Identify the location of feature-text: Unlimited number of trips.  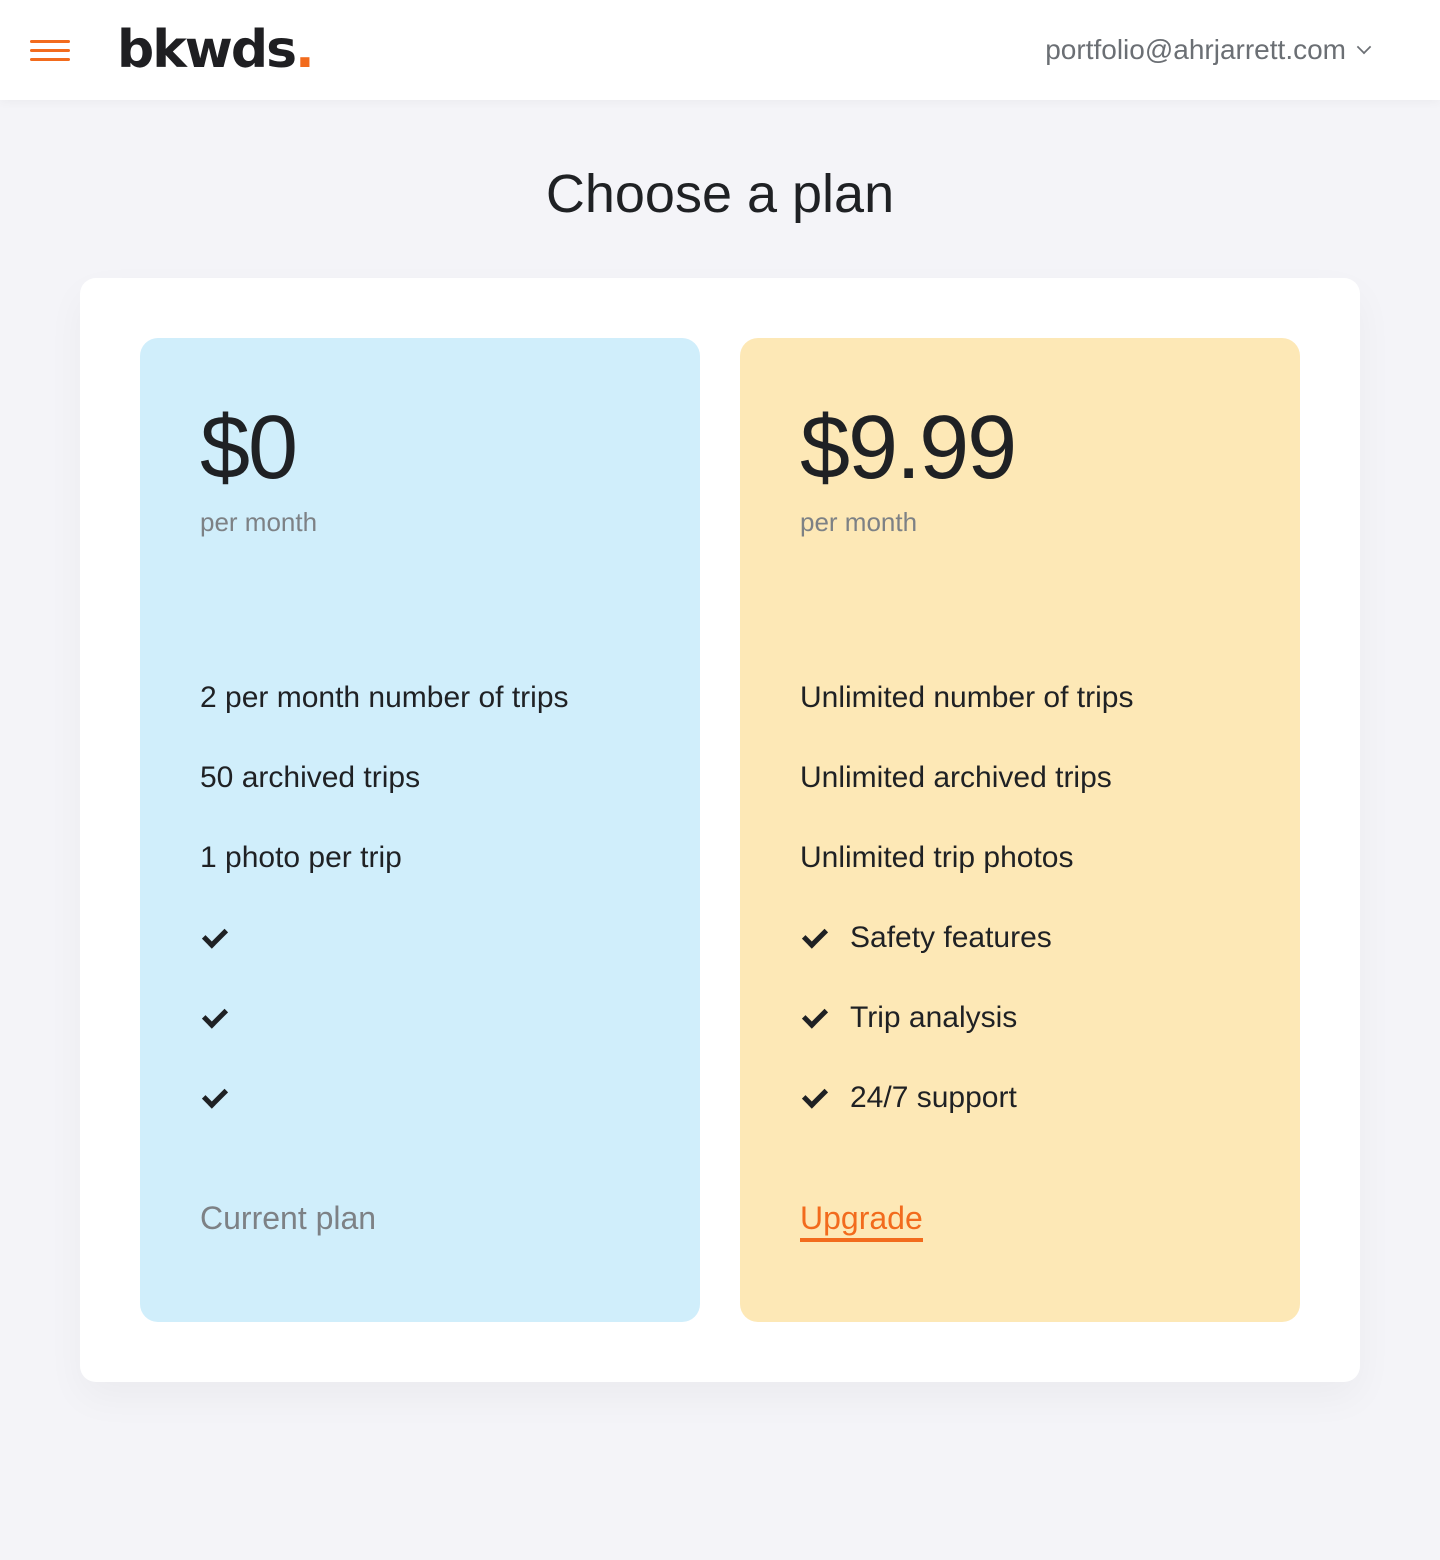
(967, 697).